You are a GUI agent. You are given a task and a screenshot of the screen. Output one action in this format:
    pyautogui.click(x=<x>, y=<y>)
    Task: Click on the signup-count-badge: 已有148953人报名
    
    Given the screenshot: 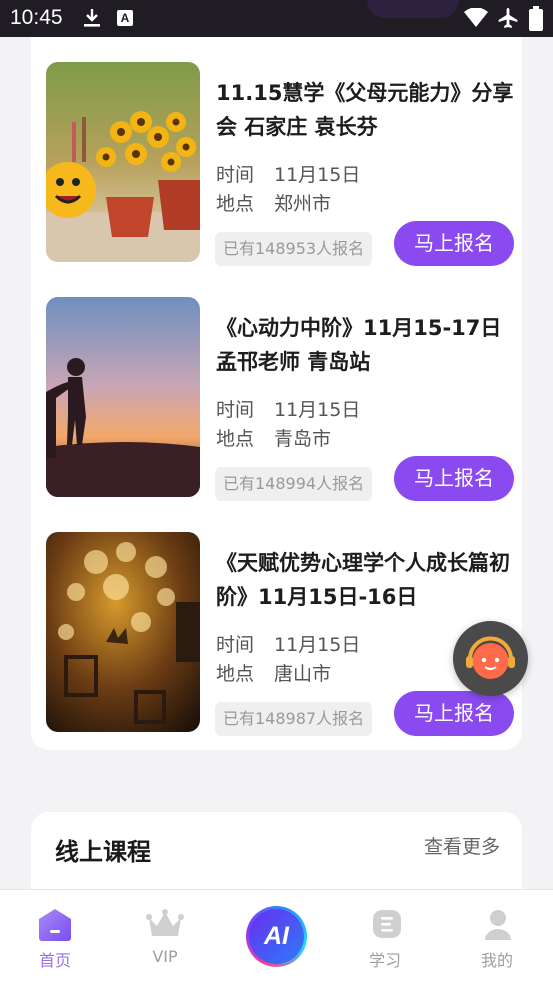 What is the action you would take?
    pyautogui.click(x=294, y=249)
    